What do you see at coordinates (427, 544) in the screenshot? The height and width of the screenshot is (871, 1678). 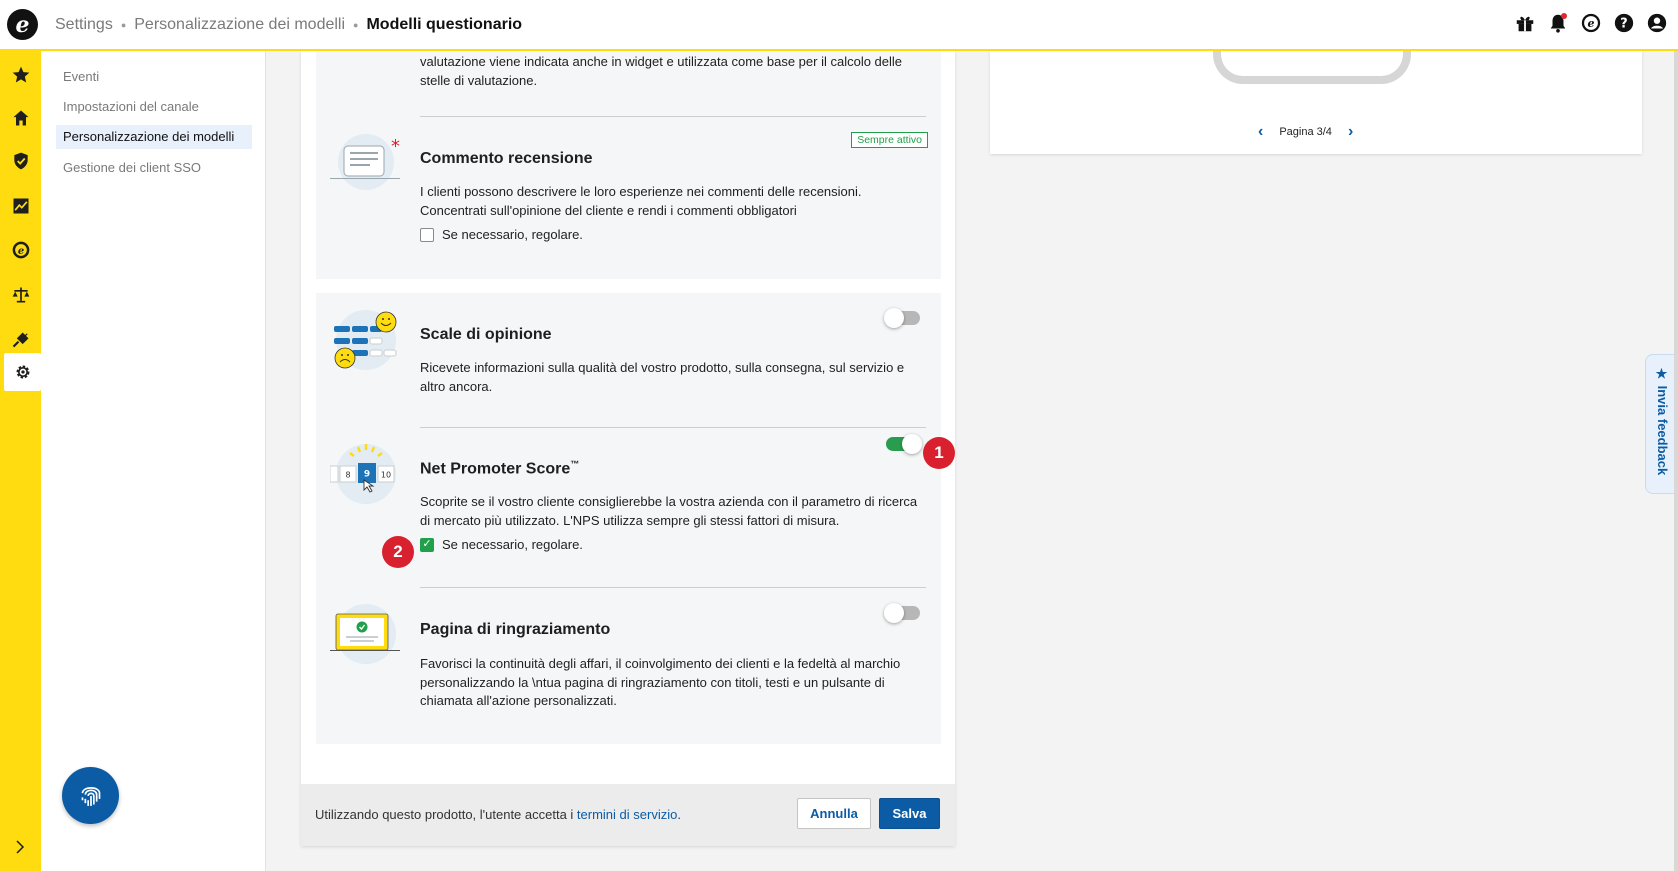 I see `nps-required-checkbox: ✓` at bounding box center [427, 544].